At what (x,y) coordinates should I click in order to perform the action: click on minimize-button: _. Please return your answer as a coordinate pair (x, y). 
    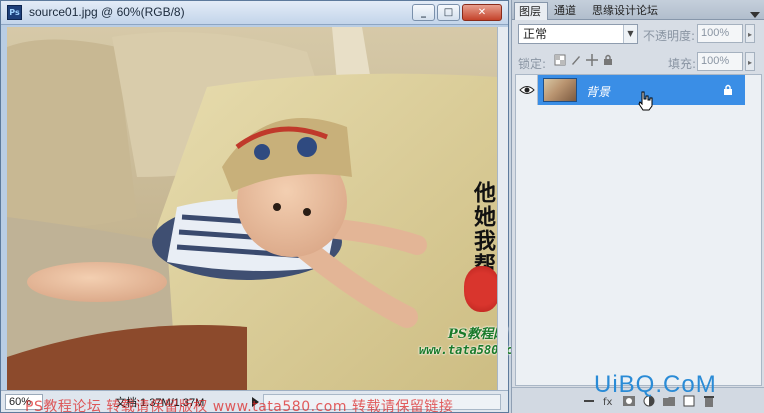
    Looking at the image, I should click on (423, 12).